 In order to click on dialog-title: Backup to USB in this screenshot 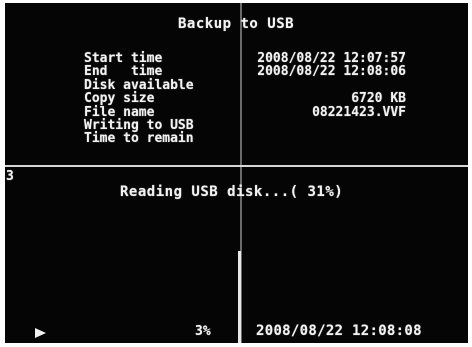, I will do `click(236, 24)`.